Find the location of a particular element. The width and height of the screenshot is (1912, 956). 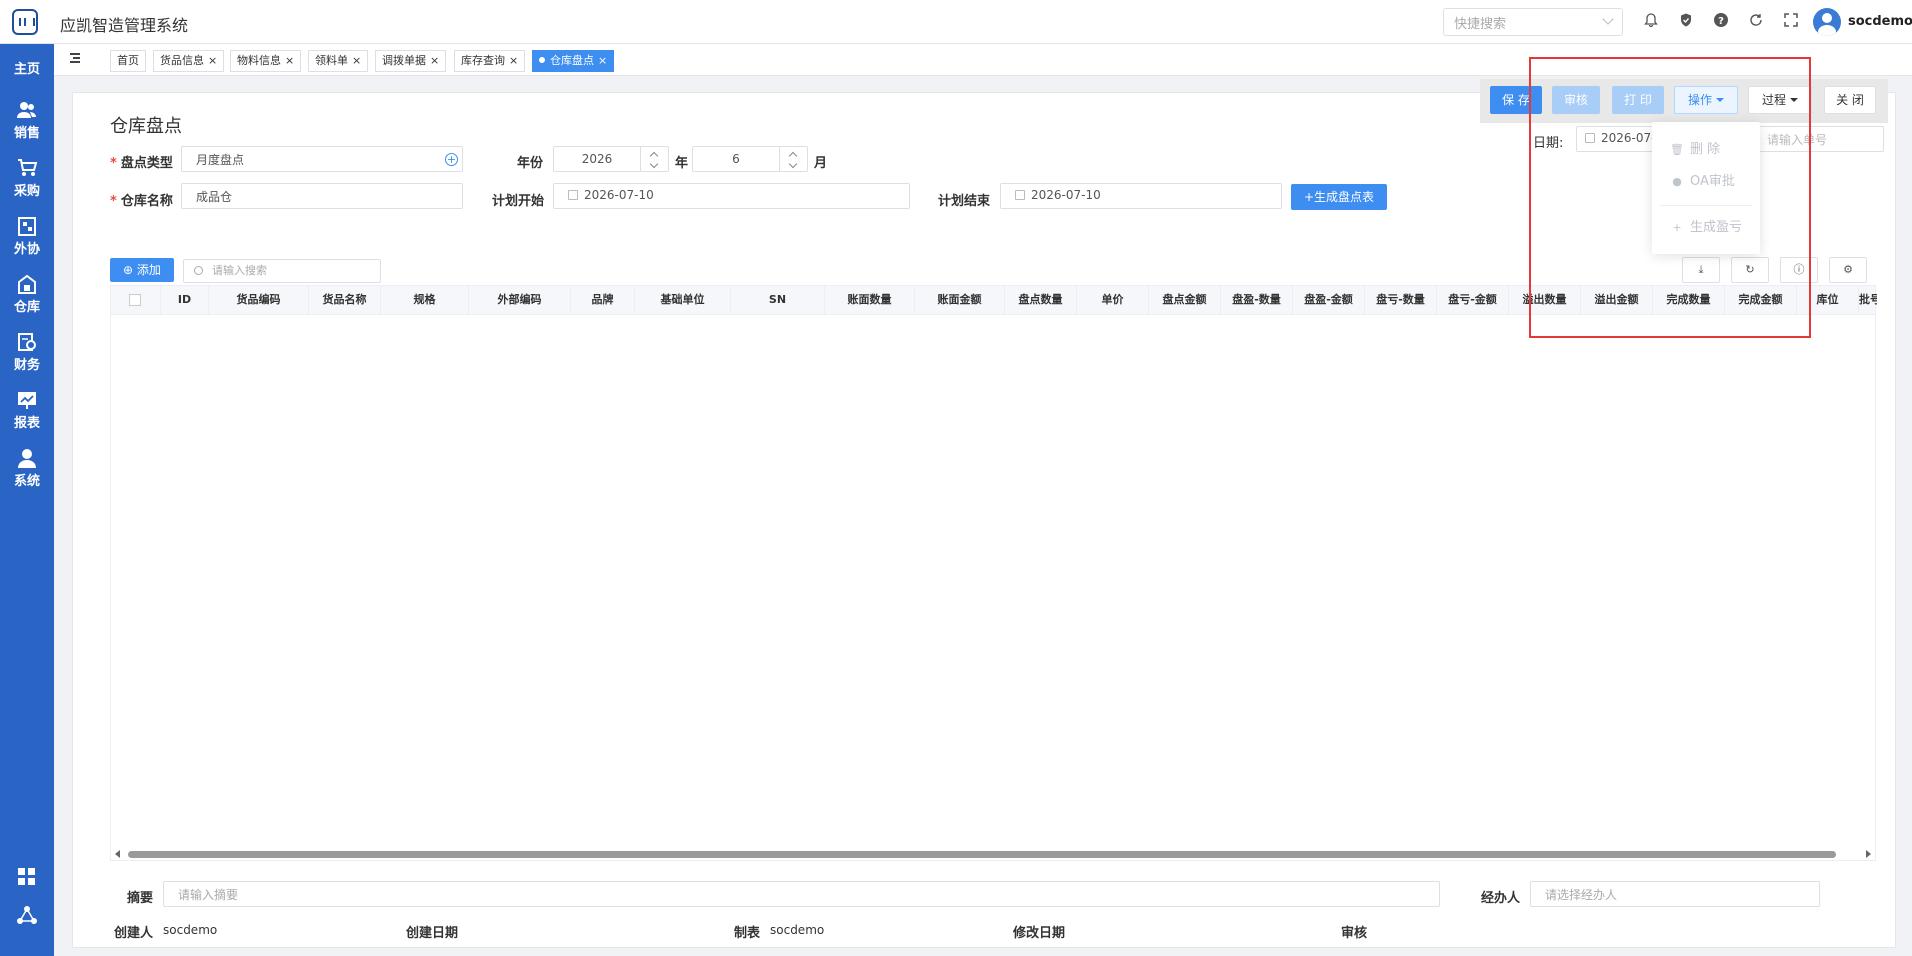

stocktake-type-field: 月度盘点 + is located at coordinates (322, 159).